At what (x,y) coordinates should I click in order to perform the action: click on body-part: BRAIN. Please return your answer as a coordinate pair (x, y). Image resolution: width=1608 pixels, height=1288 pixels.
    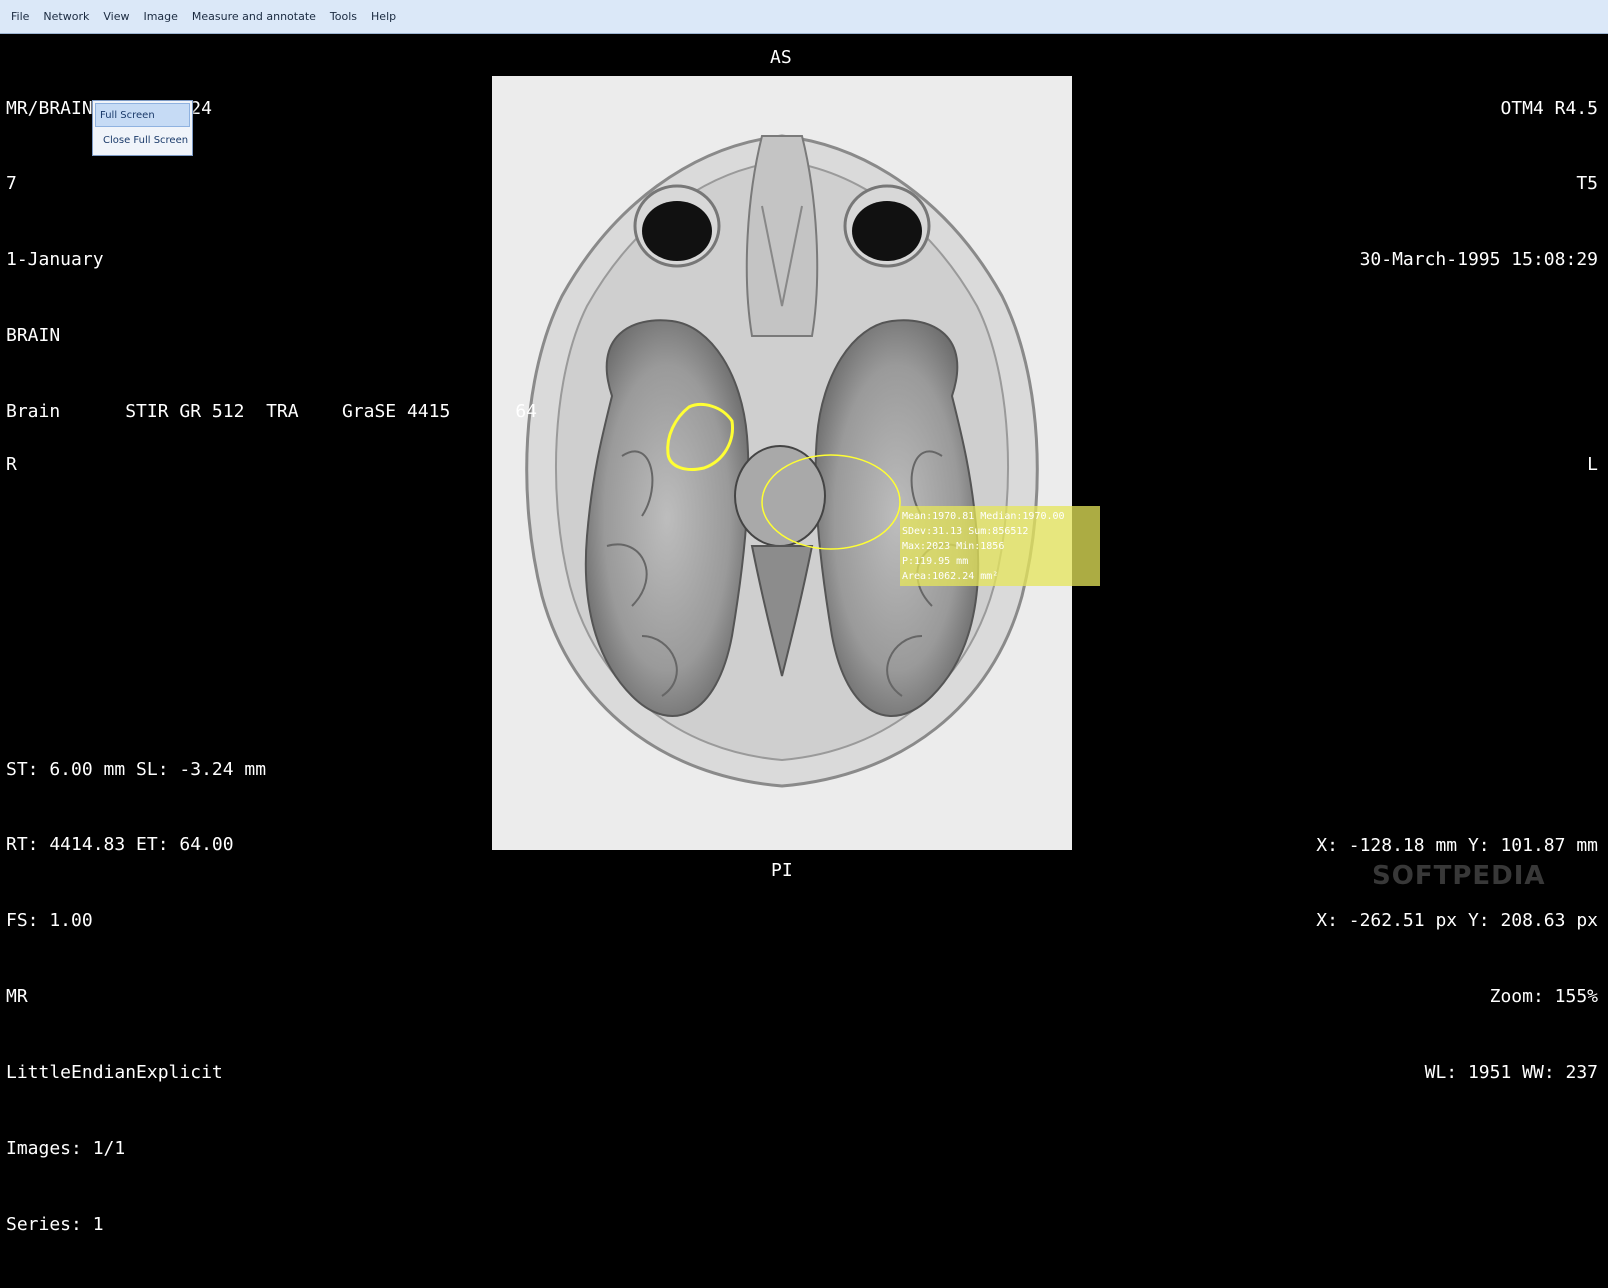
    Looking at the image, I should click on (33, 336).